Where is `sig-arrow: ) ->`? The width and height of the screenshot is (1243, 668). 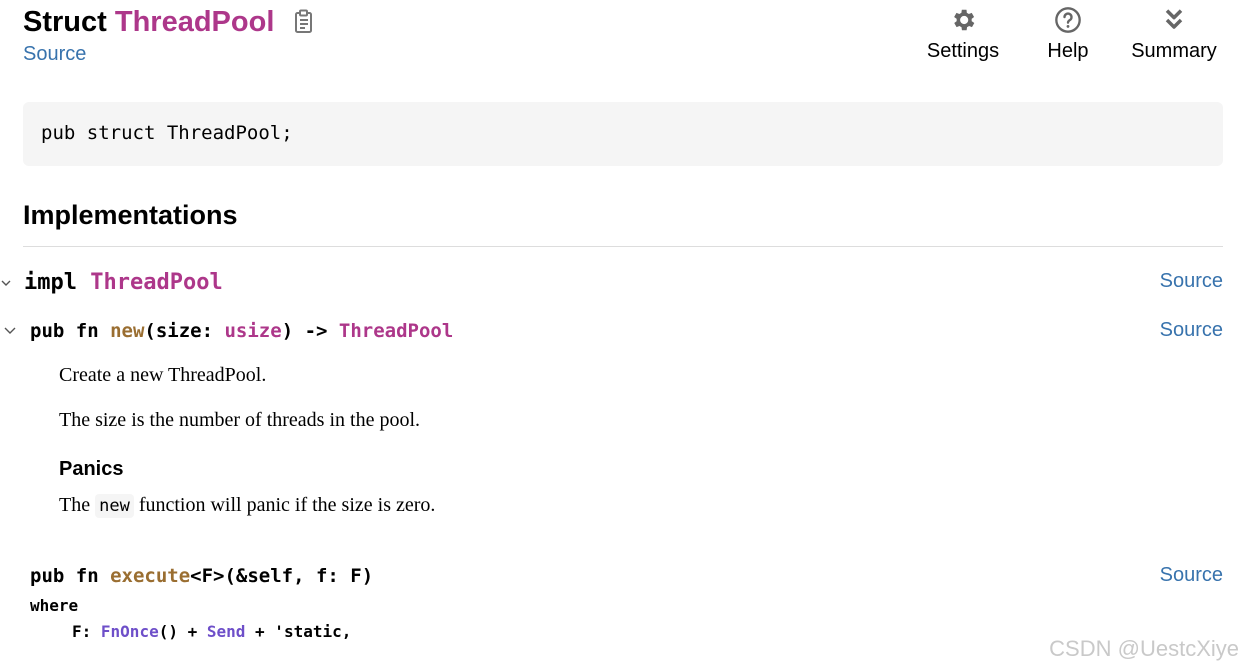 sig-arrow: ) -> is located at coordinates (310, 331).